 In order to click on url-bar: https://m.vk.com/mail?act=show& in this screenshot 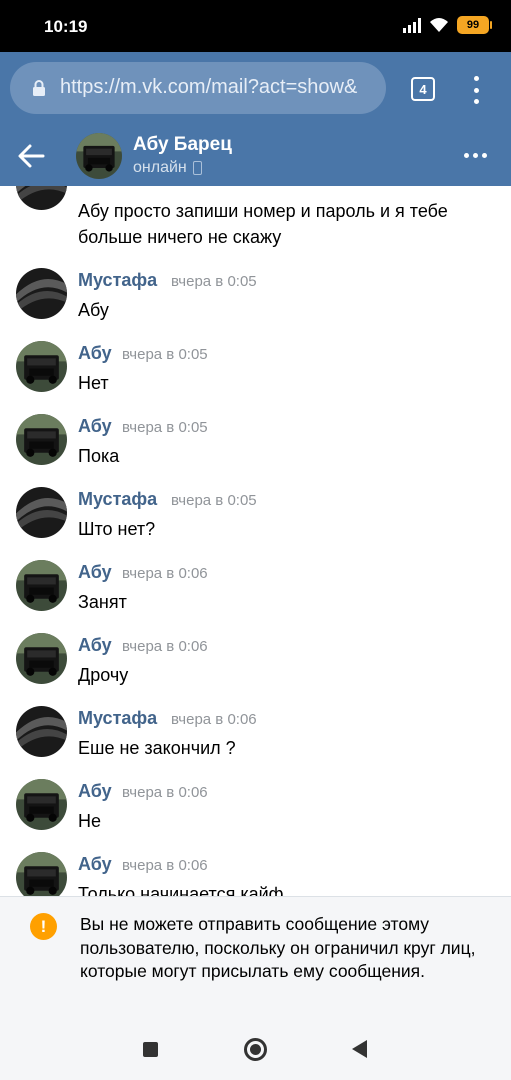, I will do `click(198, 88)`.